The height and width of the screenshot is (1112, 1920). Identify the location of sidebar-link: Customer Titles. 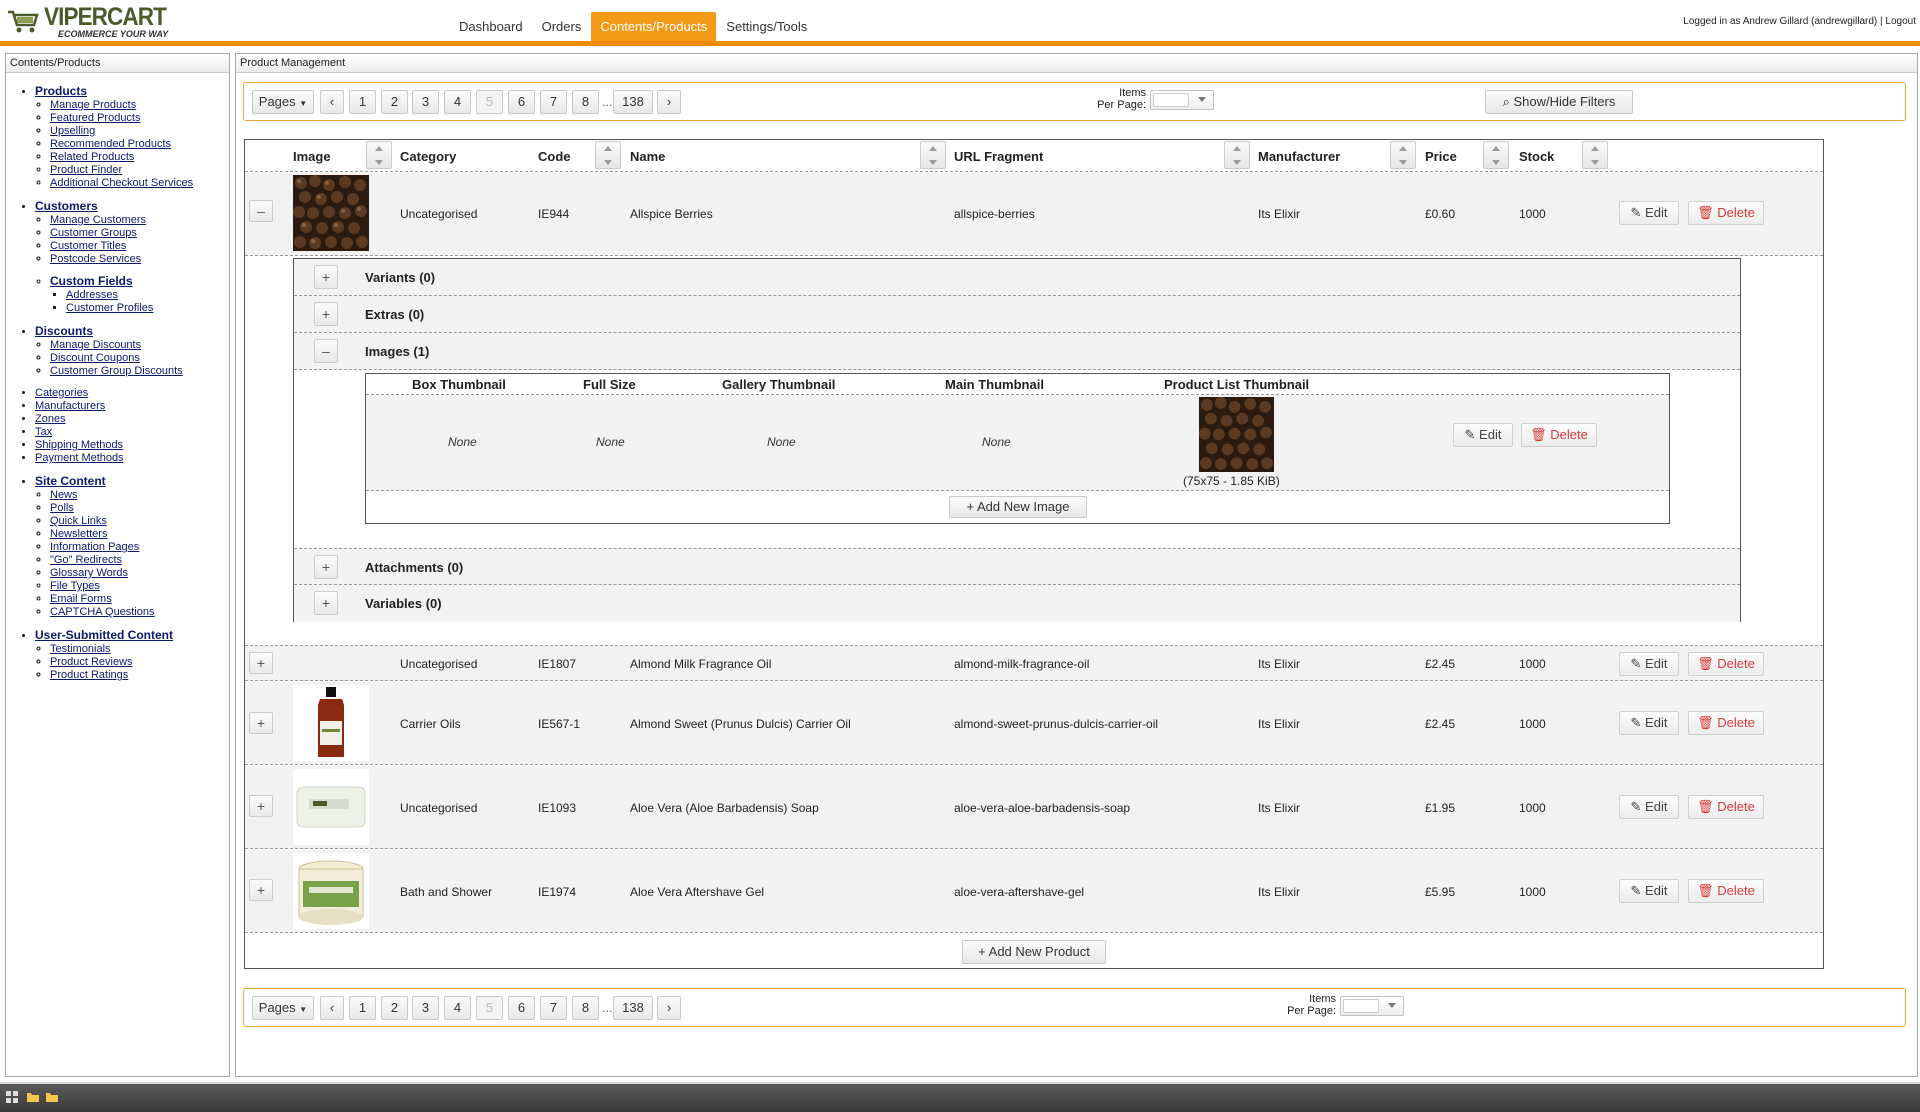
(88, 246).